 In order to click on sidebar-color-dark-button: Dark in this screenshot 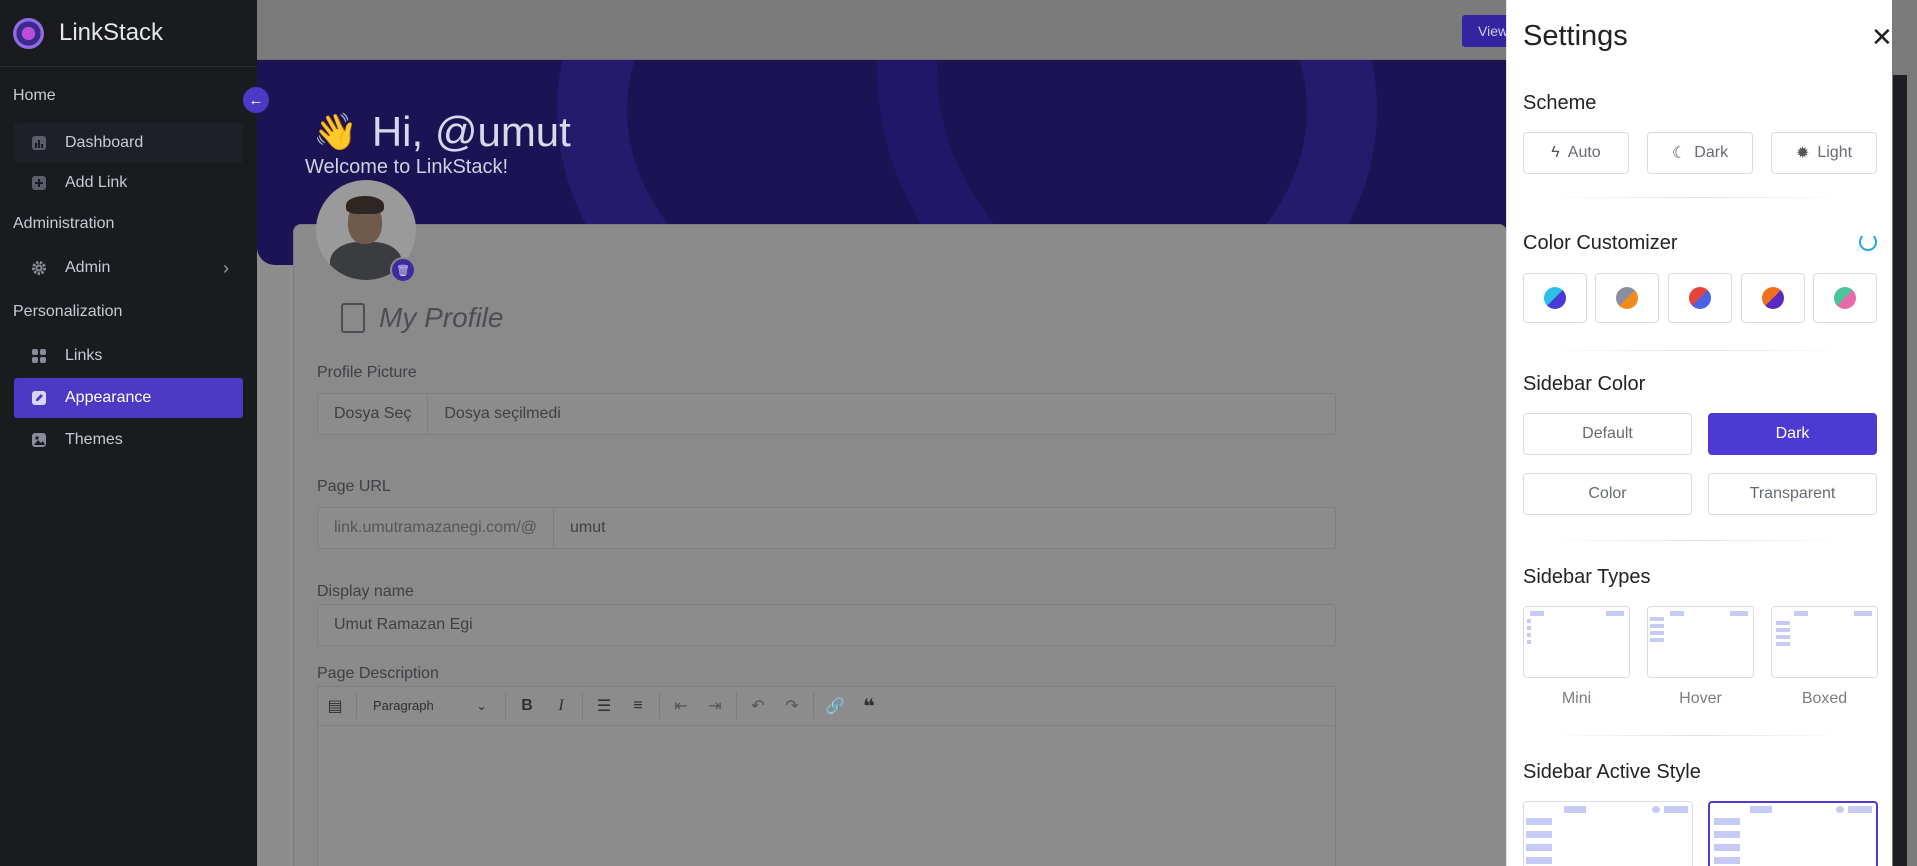, I will do `click(1792, 434)`.